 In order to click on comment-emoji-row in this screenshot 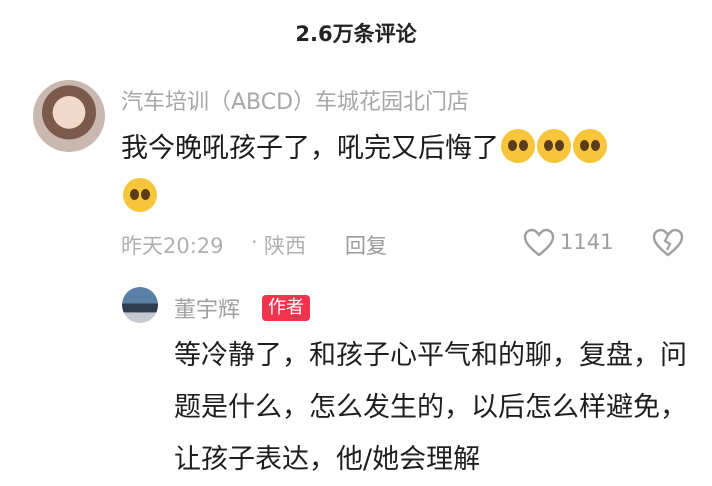, I will do `click(139, 195)`.